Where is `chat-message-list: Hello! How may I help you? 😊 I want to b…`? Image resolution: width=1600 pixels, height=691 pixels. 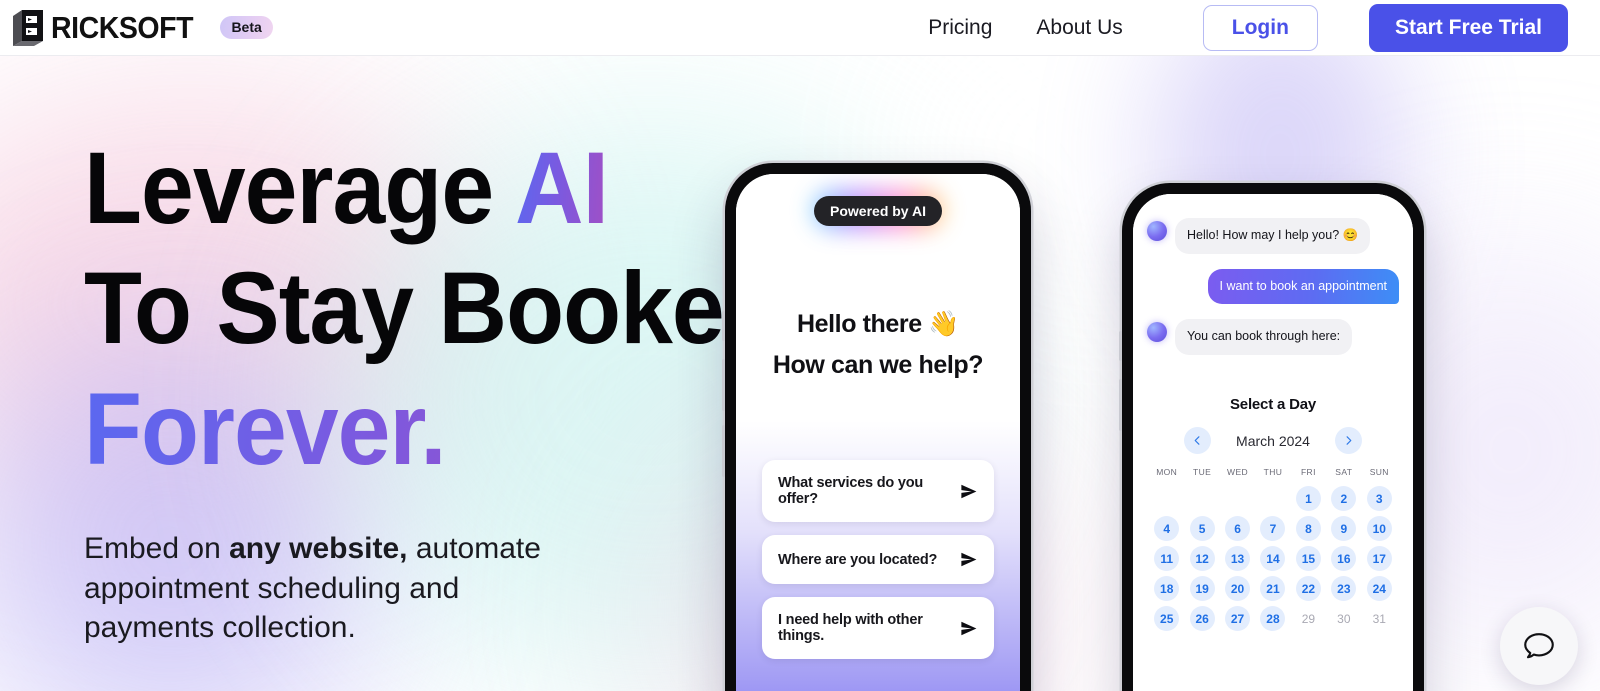 chat-message-list: Hello! How may I help you? 😊 I want to b… is located at coordinates (1273, 294).